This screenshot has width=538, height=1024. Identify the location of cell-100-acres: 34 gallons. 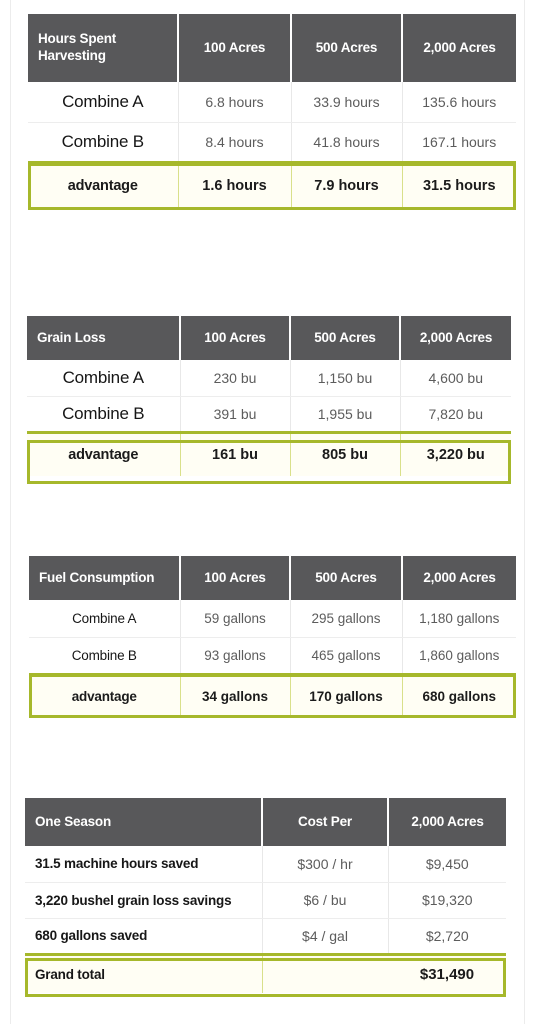
(235, 695).